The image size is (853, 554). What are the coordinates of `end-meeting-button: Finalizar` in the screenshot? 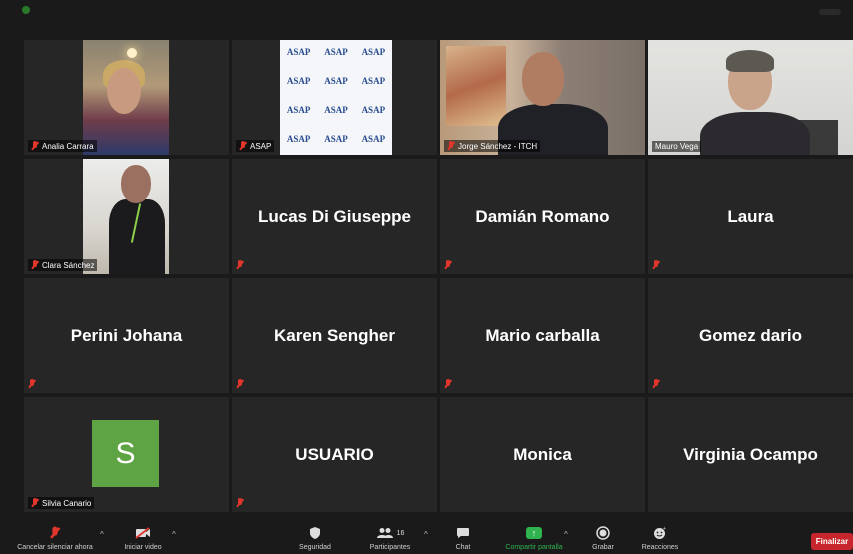 It's located at (832, 541).